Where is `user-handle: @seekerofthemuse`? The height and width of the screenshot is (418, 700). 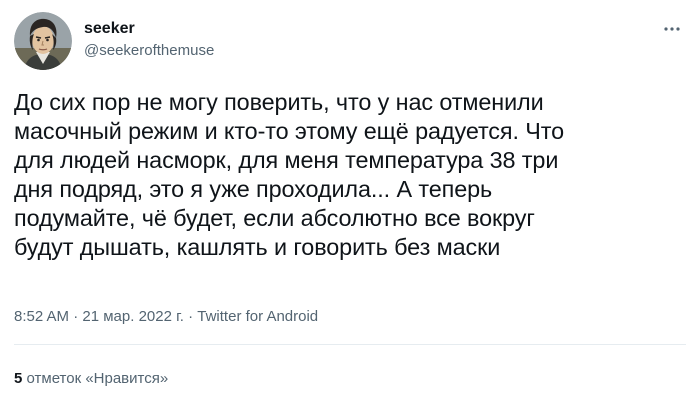
user-handle: @seekerofthemuse is located at coordinates (149, 51).